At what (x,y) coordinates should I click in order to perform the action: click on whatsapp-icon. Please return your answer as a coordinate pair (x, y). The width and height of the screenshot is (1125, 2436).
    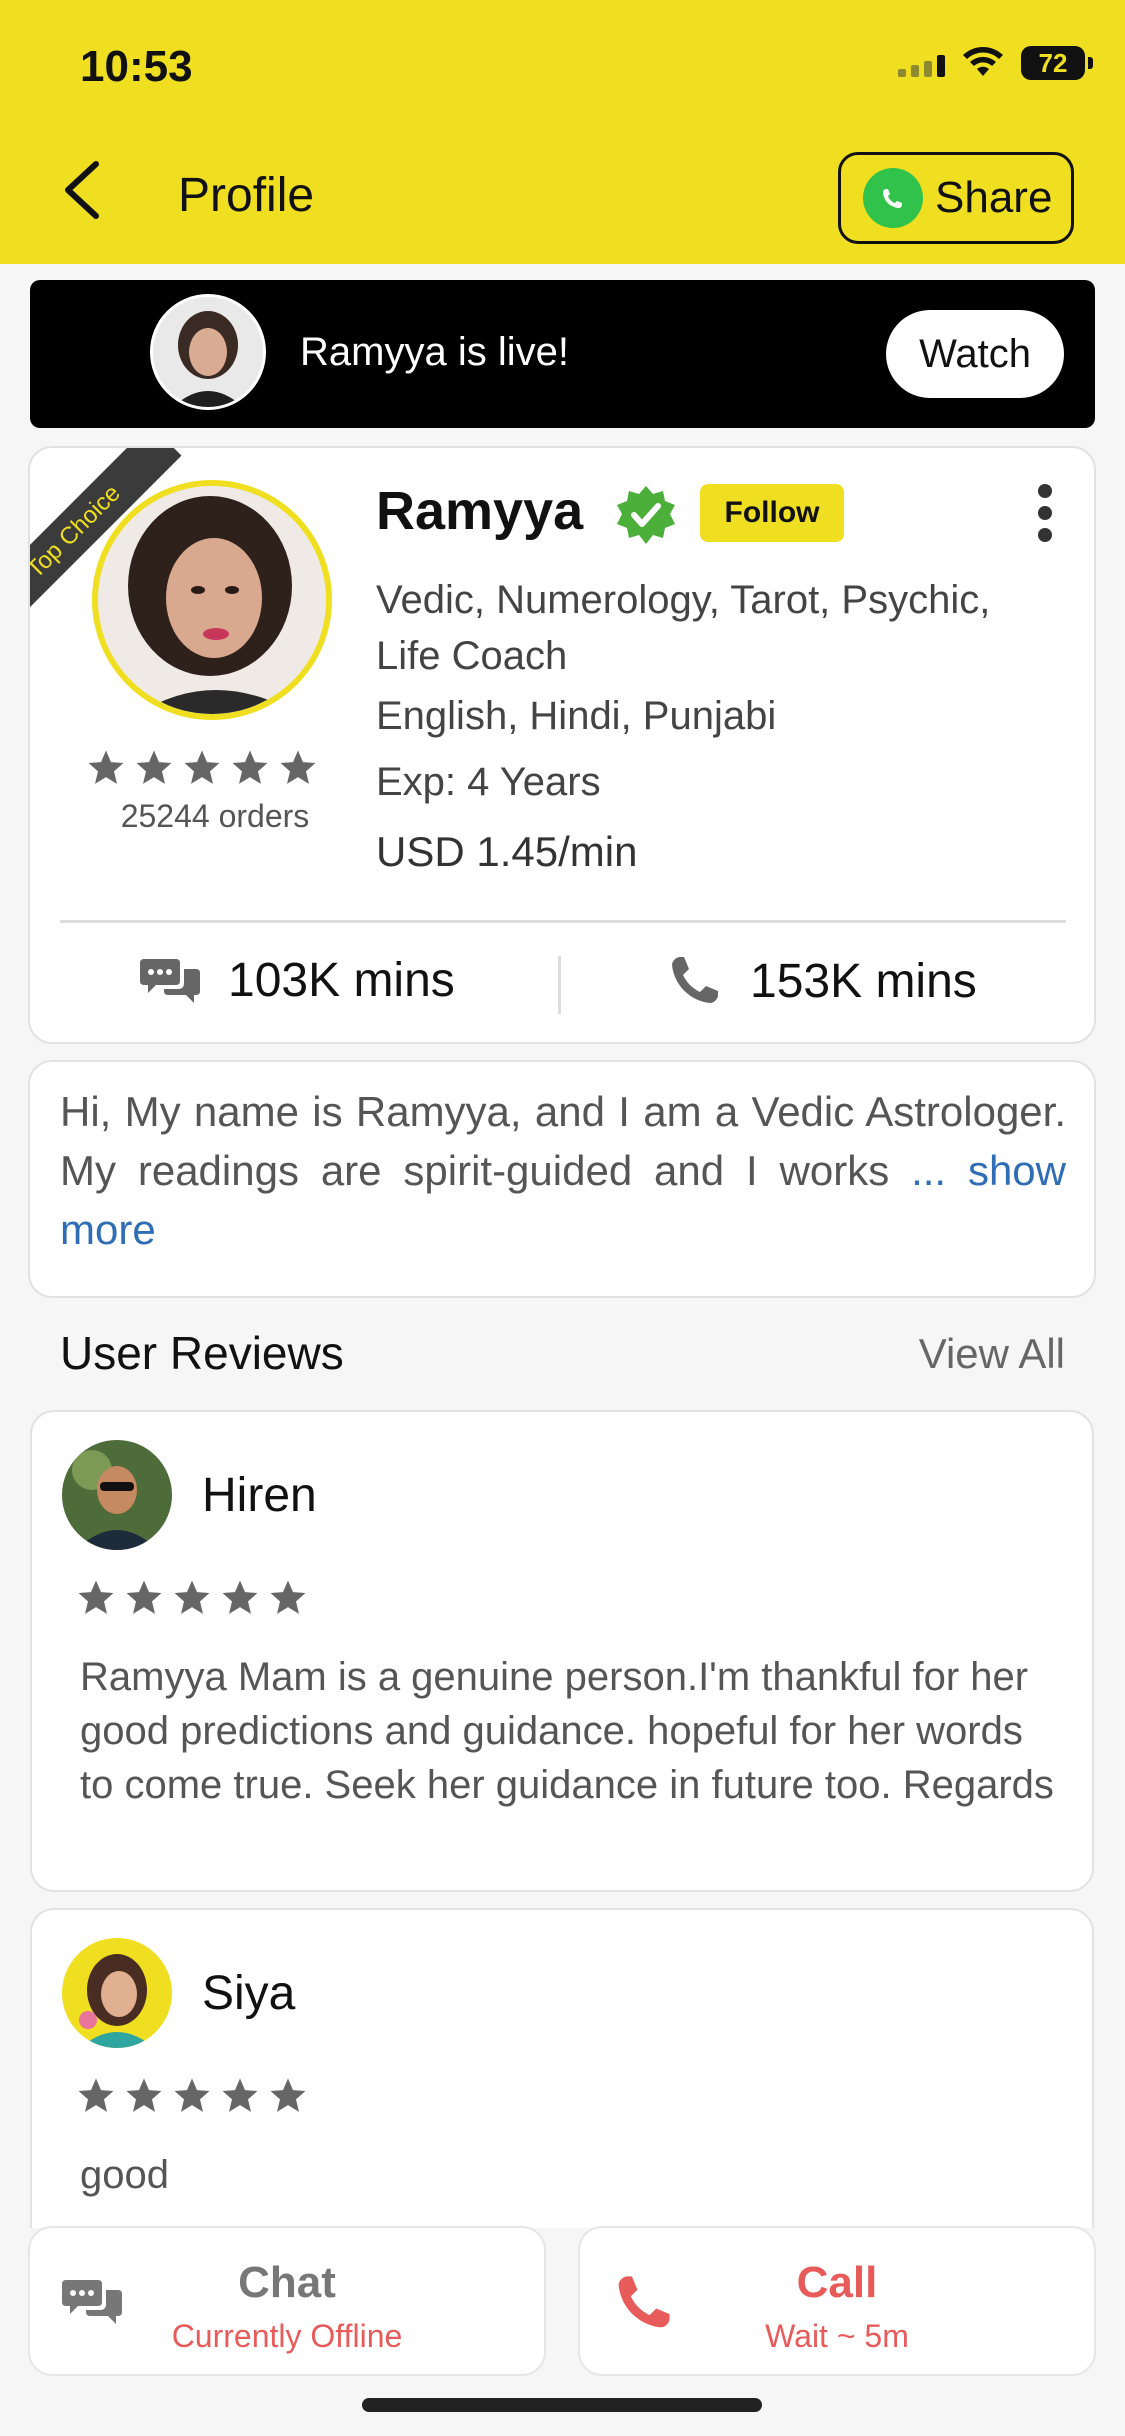
    Looking at the image, I should click on (893, 198).